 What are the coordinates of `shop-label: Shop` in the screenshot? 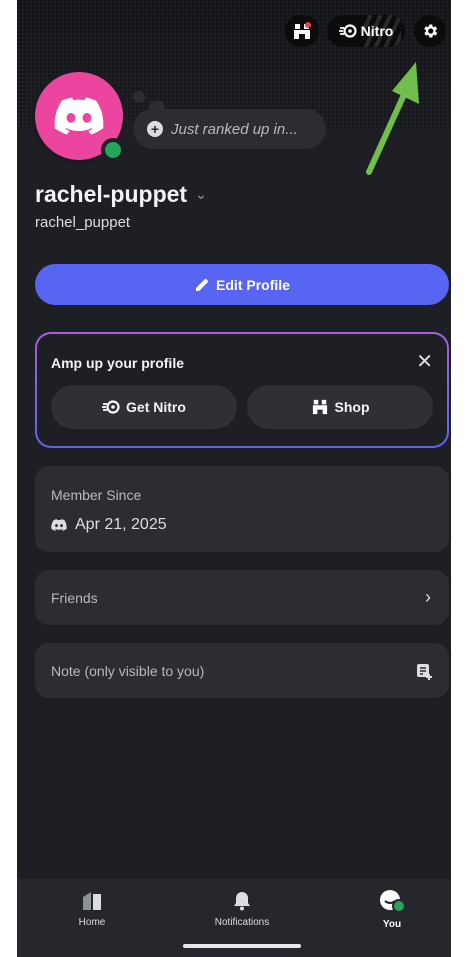 It's located at (352, 407).